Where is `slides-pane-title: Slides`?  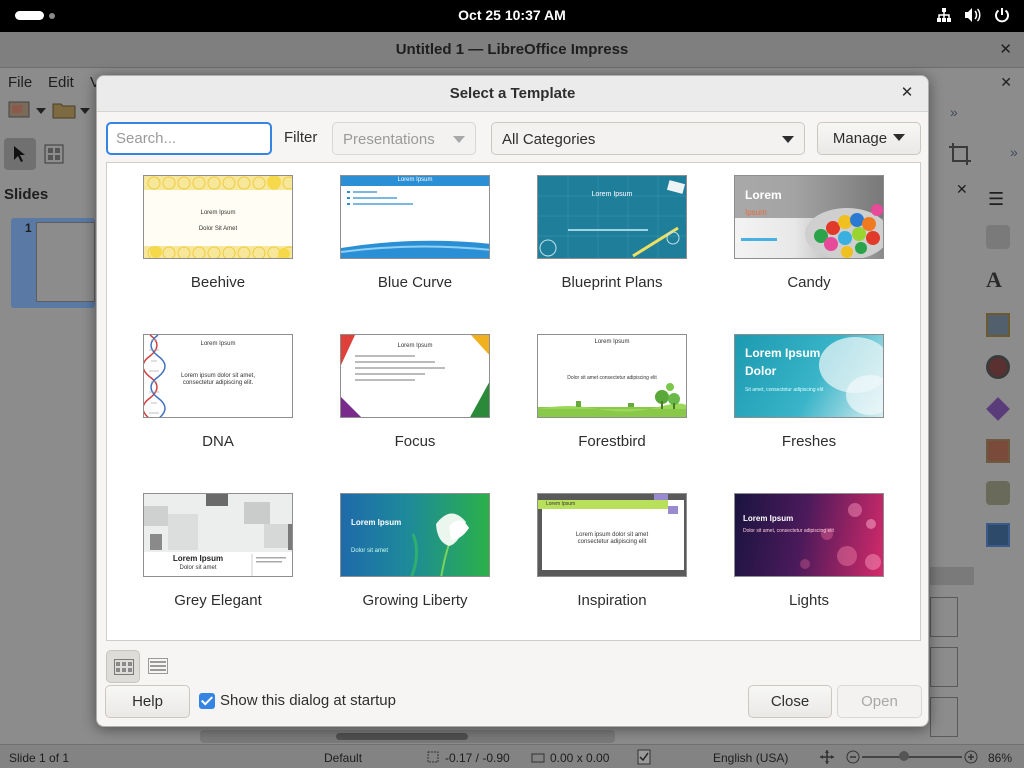 slides-pane-title: Slides is located at coordinates (26, 194).